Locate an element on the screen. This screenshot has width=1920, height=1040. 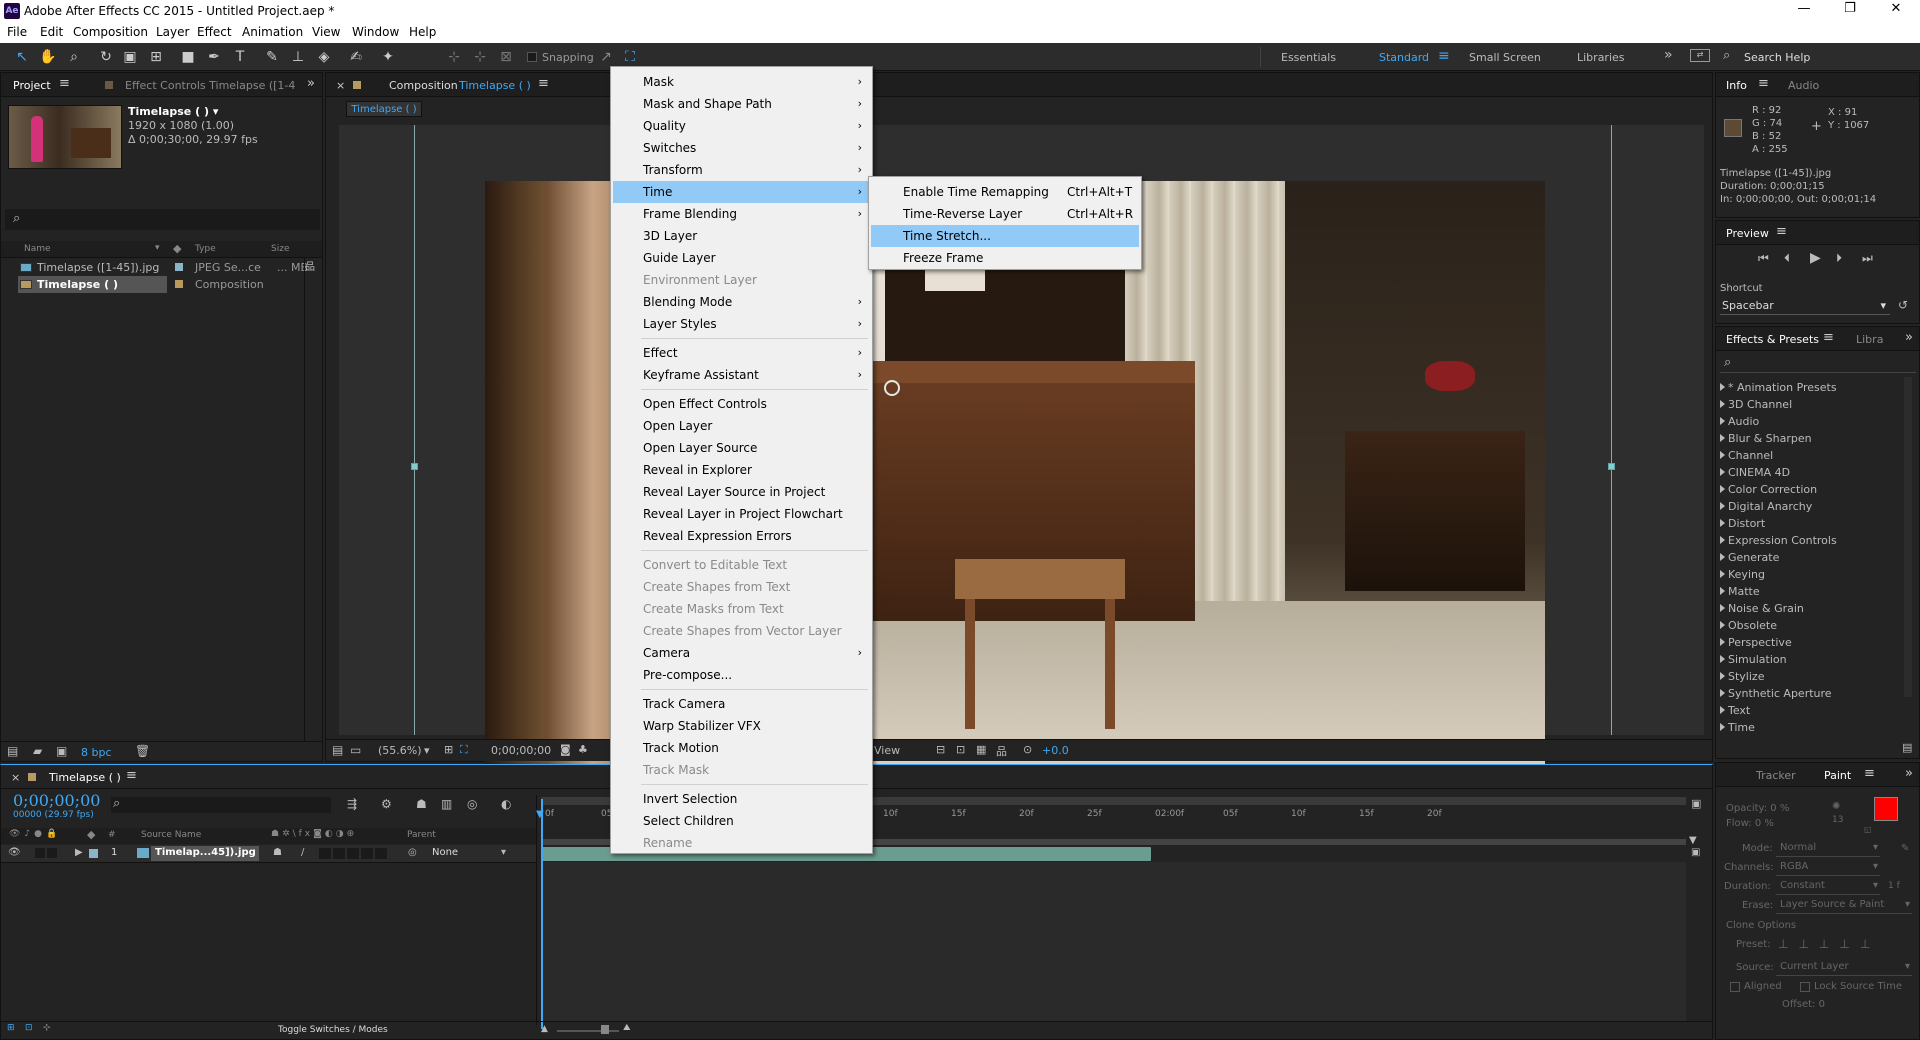
menu-view: View is located at coordinates (326, 32).